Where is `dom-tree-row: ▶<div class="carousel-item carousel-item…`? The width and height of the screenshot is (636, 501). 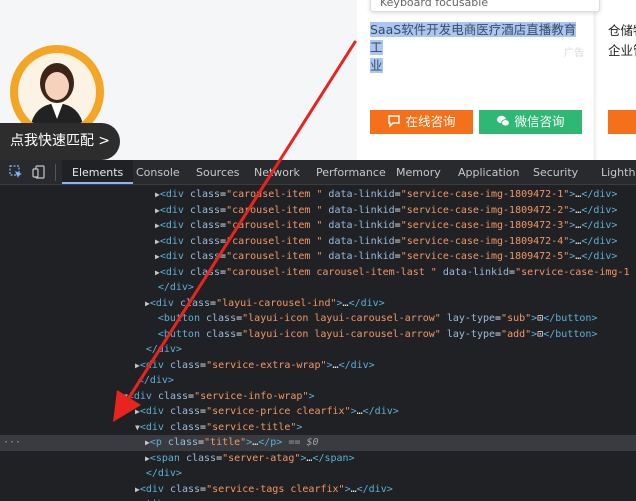 dom-tree-row: ▶<div class="carousel-item carousel-item… is located at coordinates (318, 273).